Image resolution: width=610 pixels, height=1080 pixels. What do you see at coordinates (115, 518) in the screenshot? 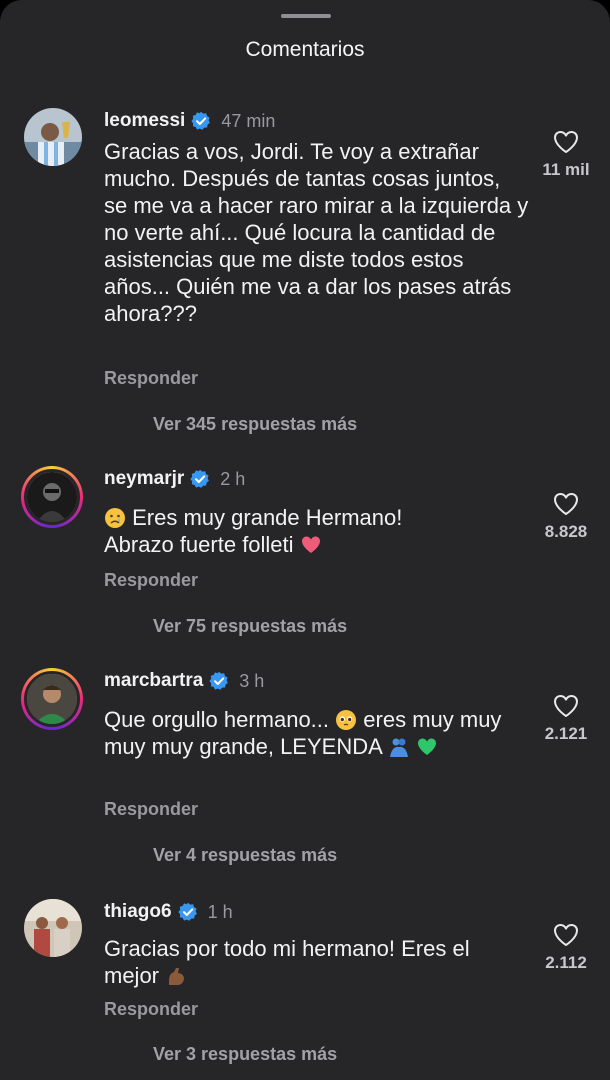
I see `crying-face-emoji-icon` at bounding box center [115, 518].